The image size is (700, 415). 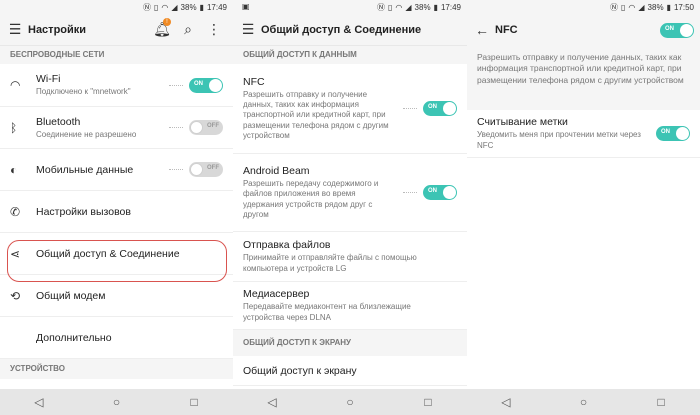 What do you see at coordinates (162, 28) in the screenshot?
I see `notifications-button: 🔔︎ !` at bounding box center [162, 28].